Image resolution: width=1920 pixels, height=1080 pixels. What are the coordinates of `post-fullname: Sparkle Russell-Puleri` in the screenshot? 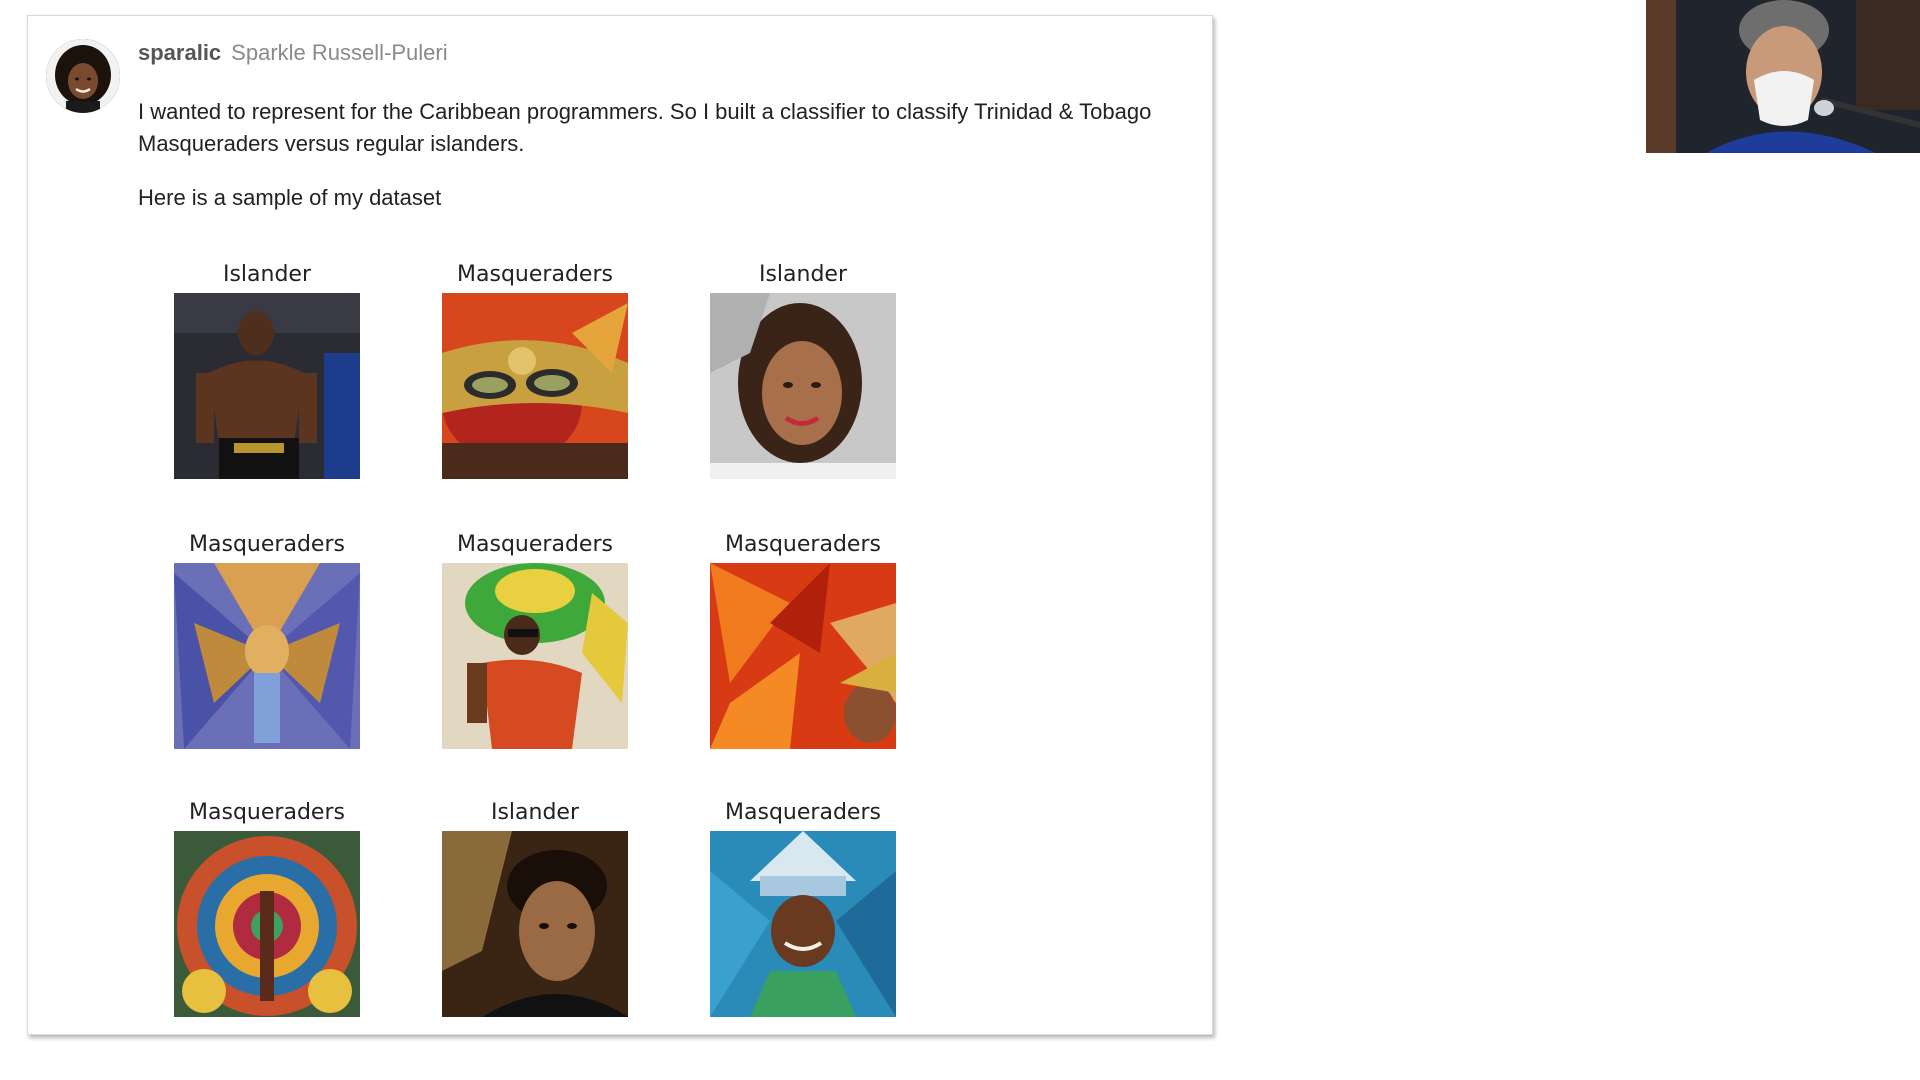 It's located at (339, 52).